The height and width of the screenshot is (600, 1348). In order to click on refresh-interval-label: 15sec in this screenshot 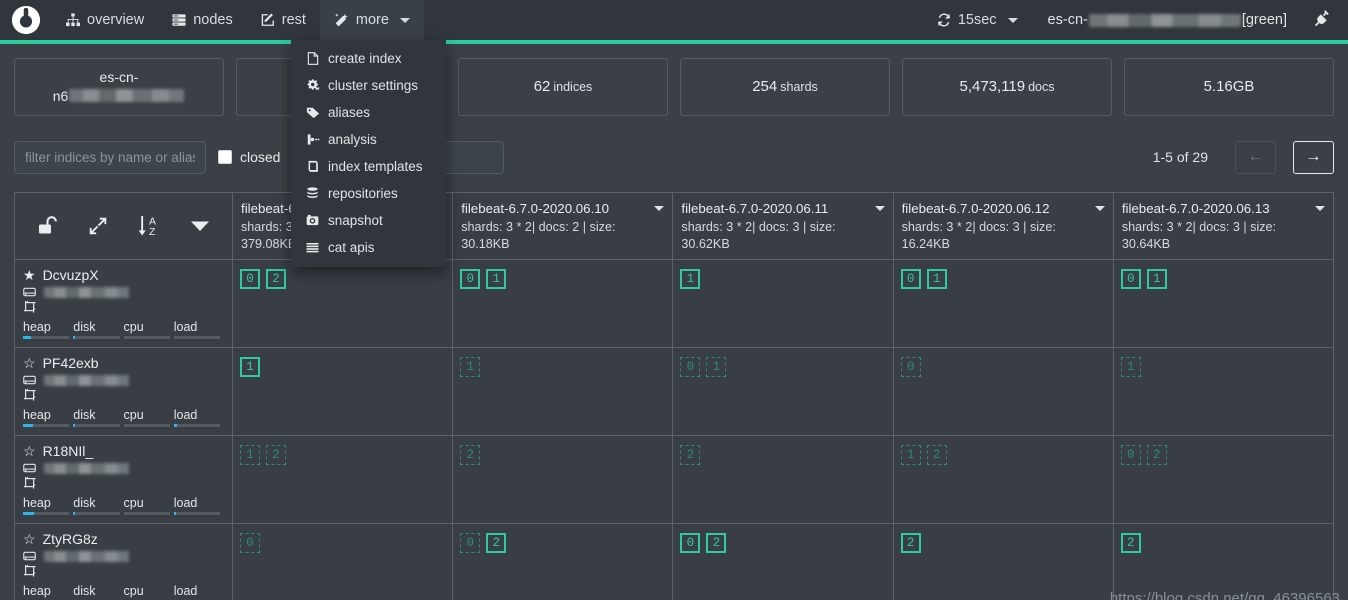, I will do `click(977, 20)`.